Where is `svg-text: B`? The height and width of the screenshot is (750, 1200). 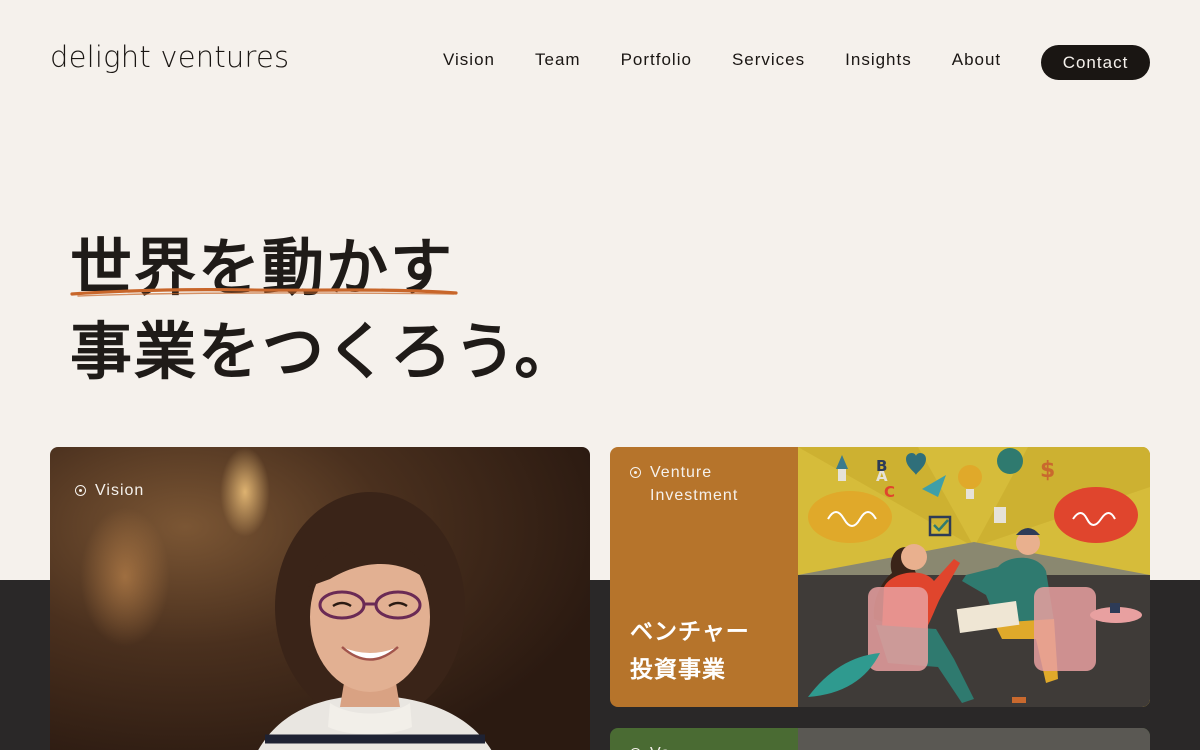
svg-text: B is located at coordinates (881, 466).